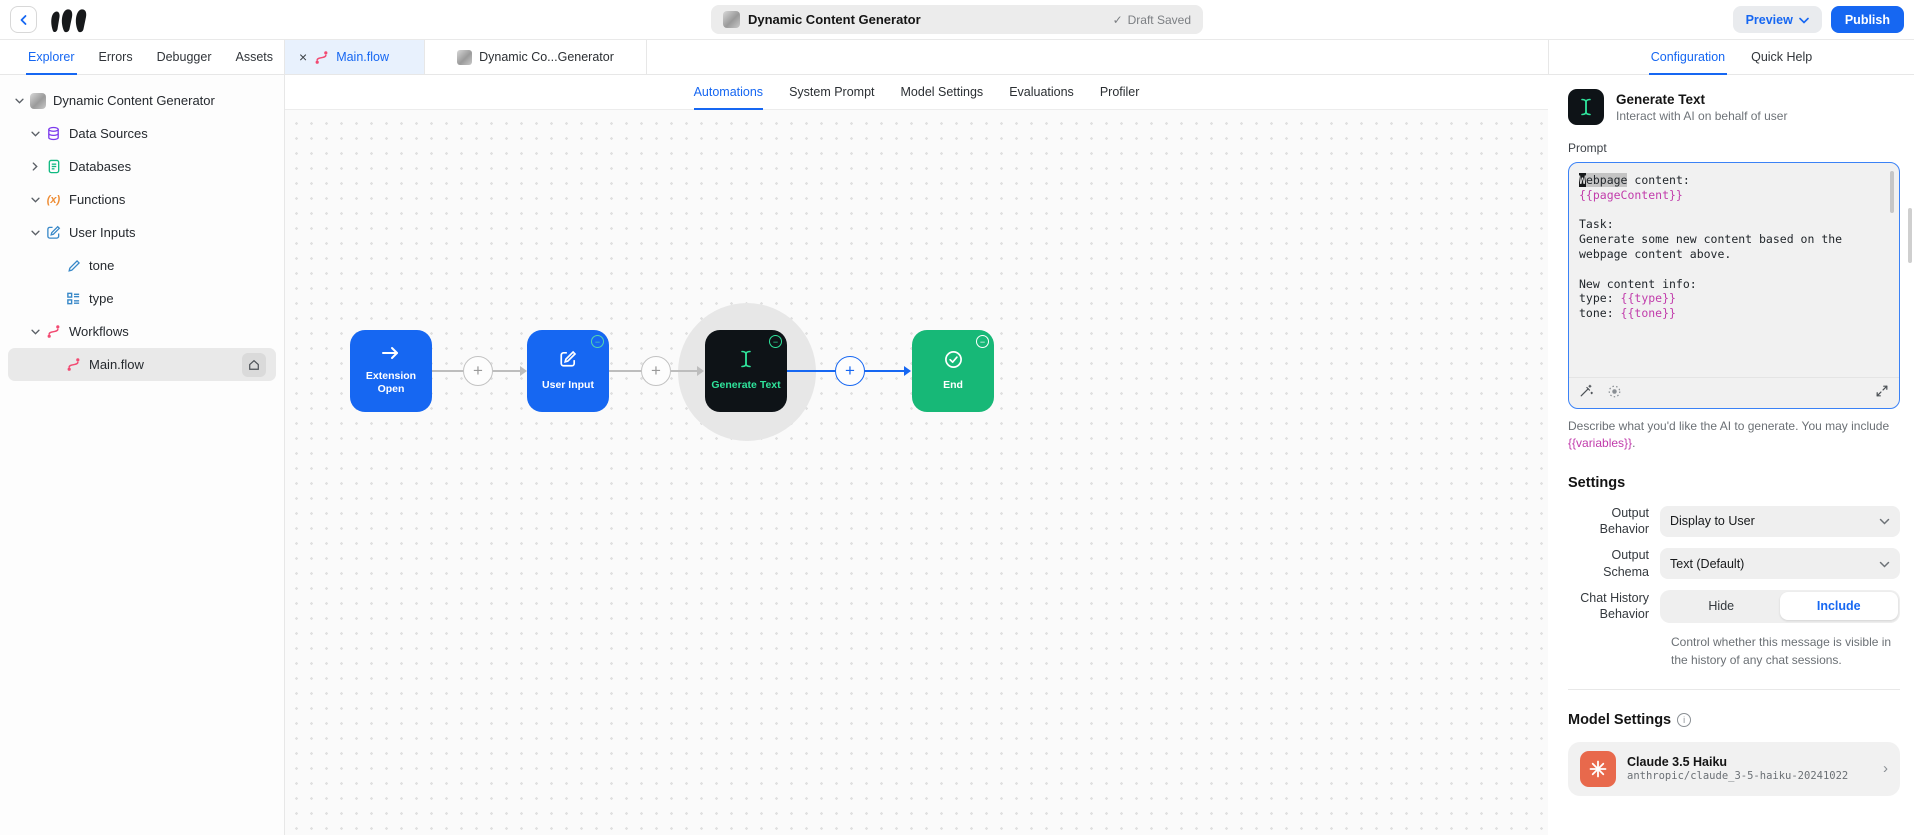  I want to click on anthropic-starburst-icon, so click(1598, 768).